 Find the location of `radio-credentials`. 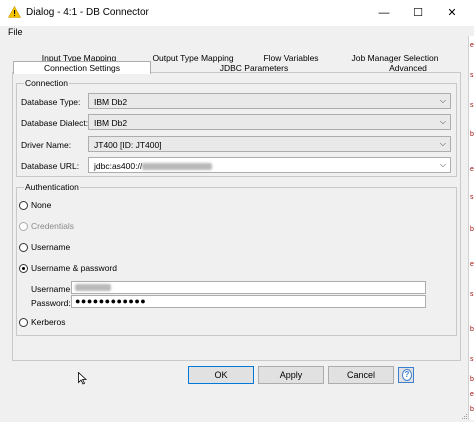

radio-credentials is located at coordinates (23, 226).